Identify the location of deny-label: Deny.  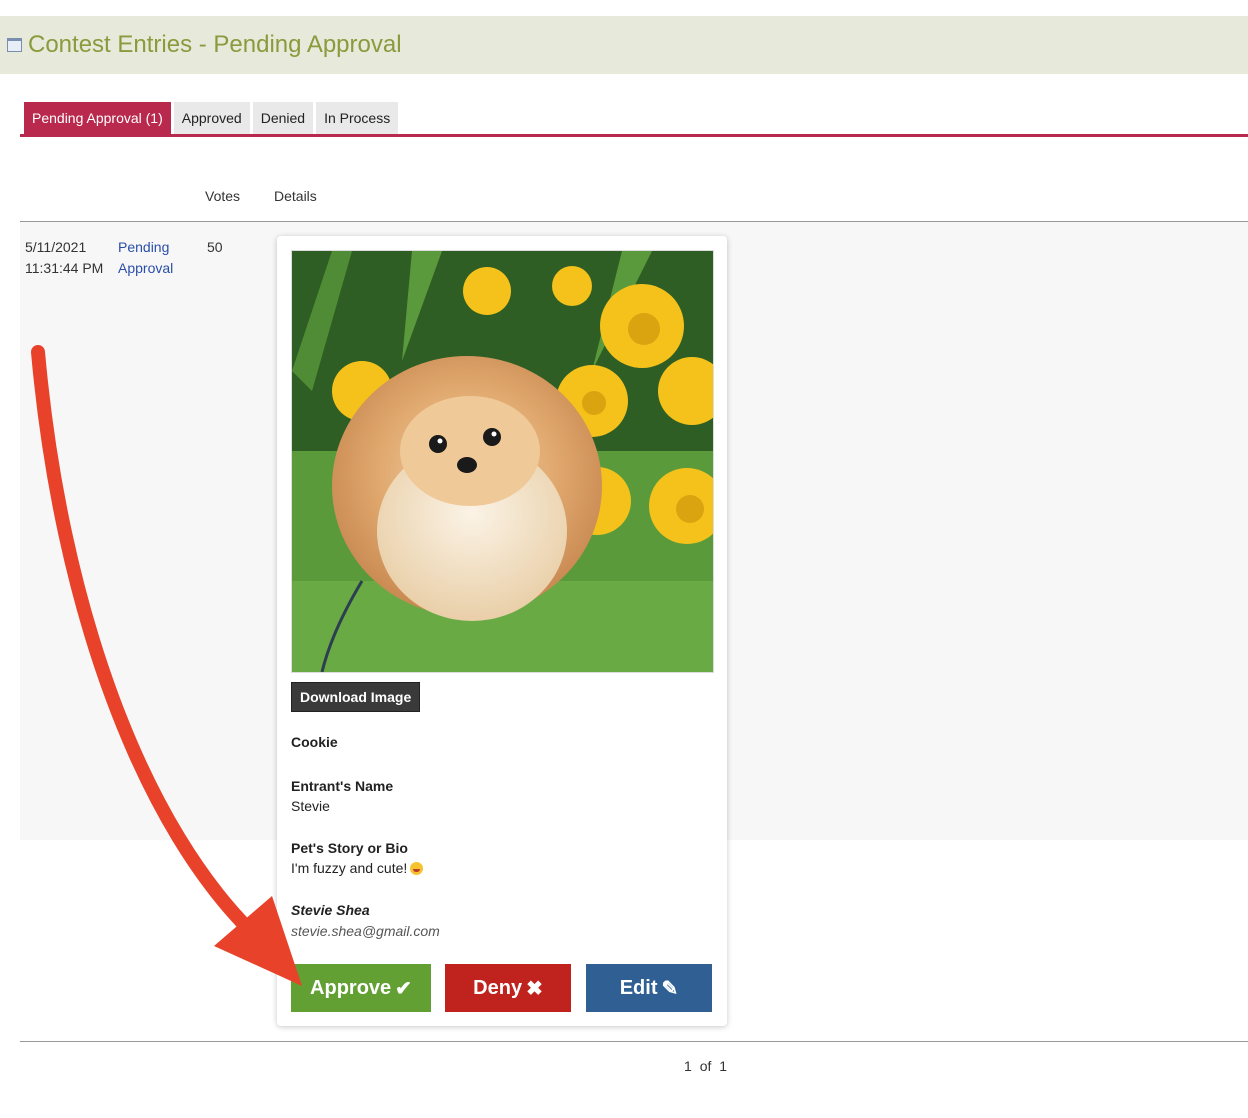
(497, 988).